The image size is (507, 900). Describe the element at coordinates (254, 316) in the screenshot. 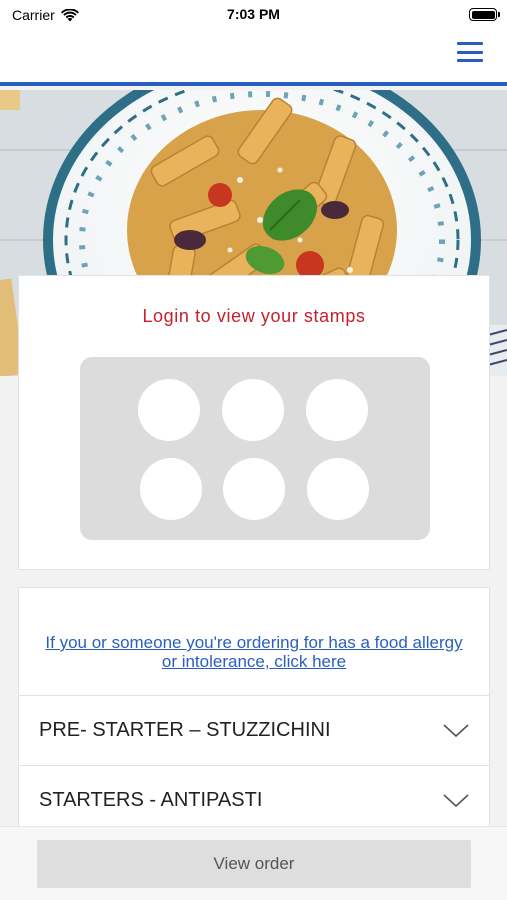

I see `login-stamps-link: Login to view your stamps` at that location.